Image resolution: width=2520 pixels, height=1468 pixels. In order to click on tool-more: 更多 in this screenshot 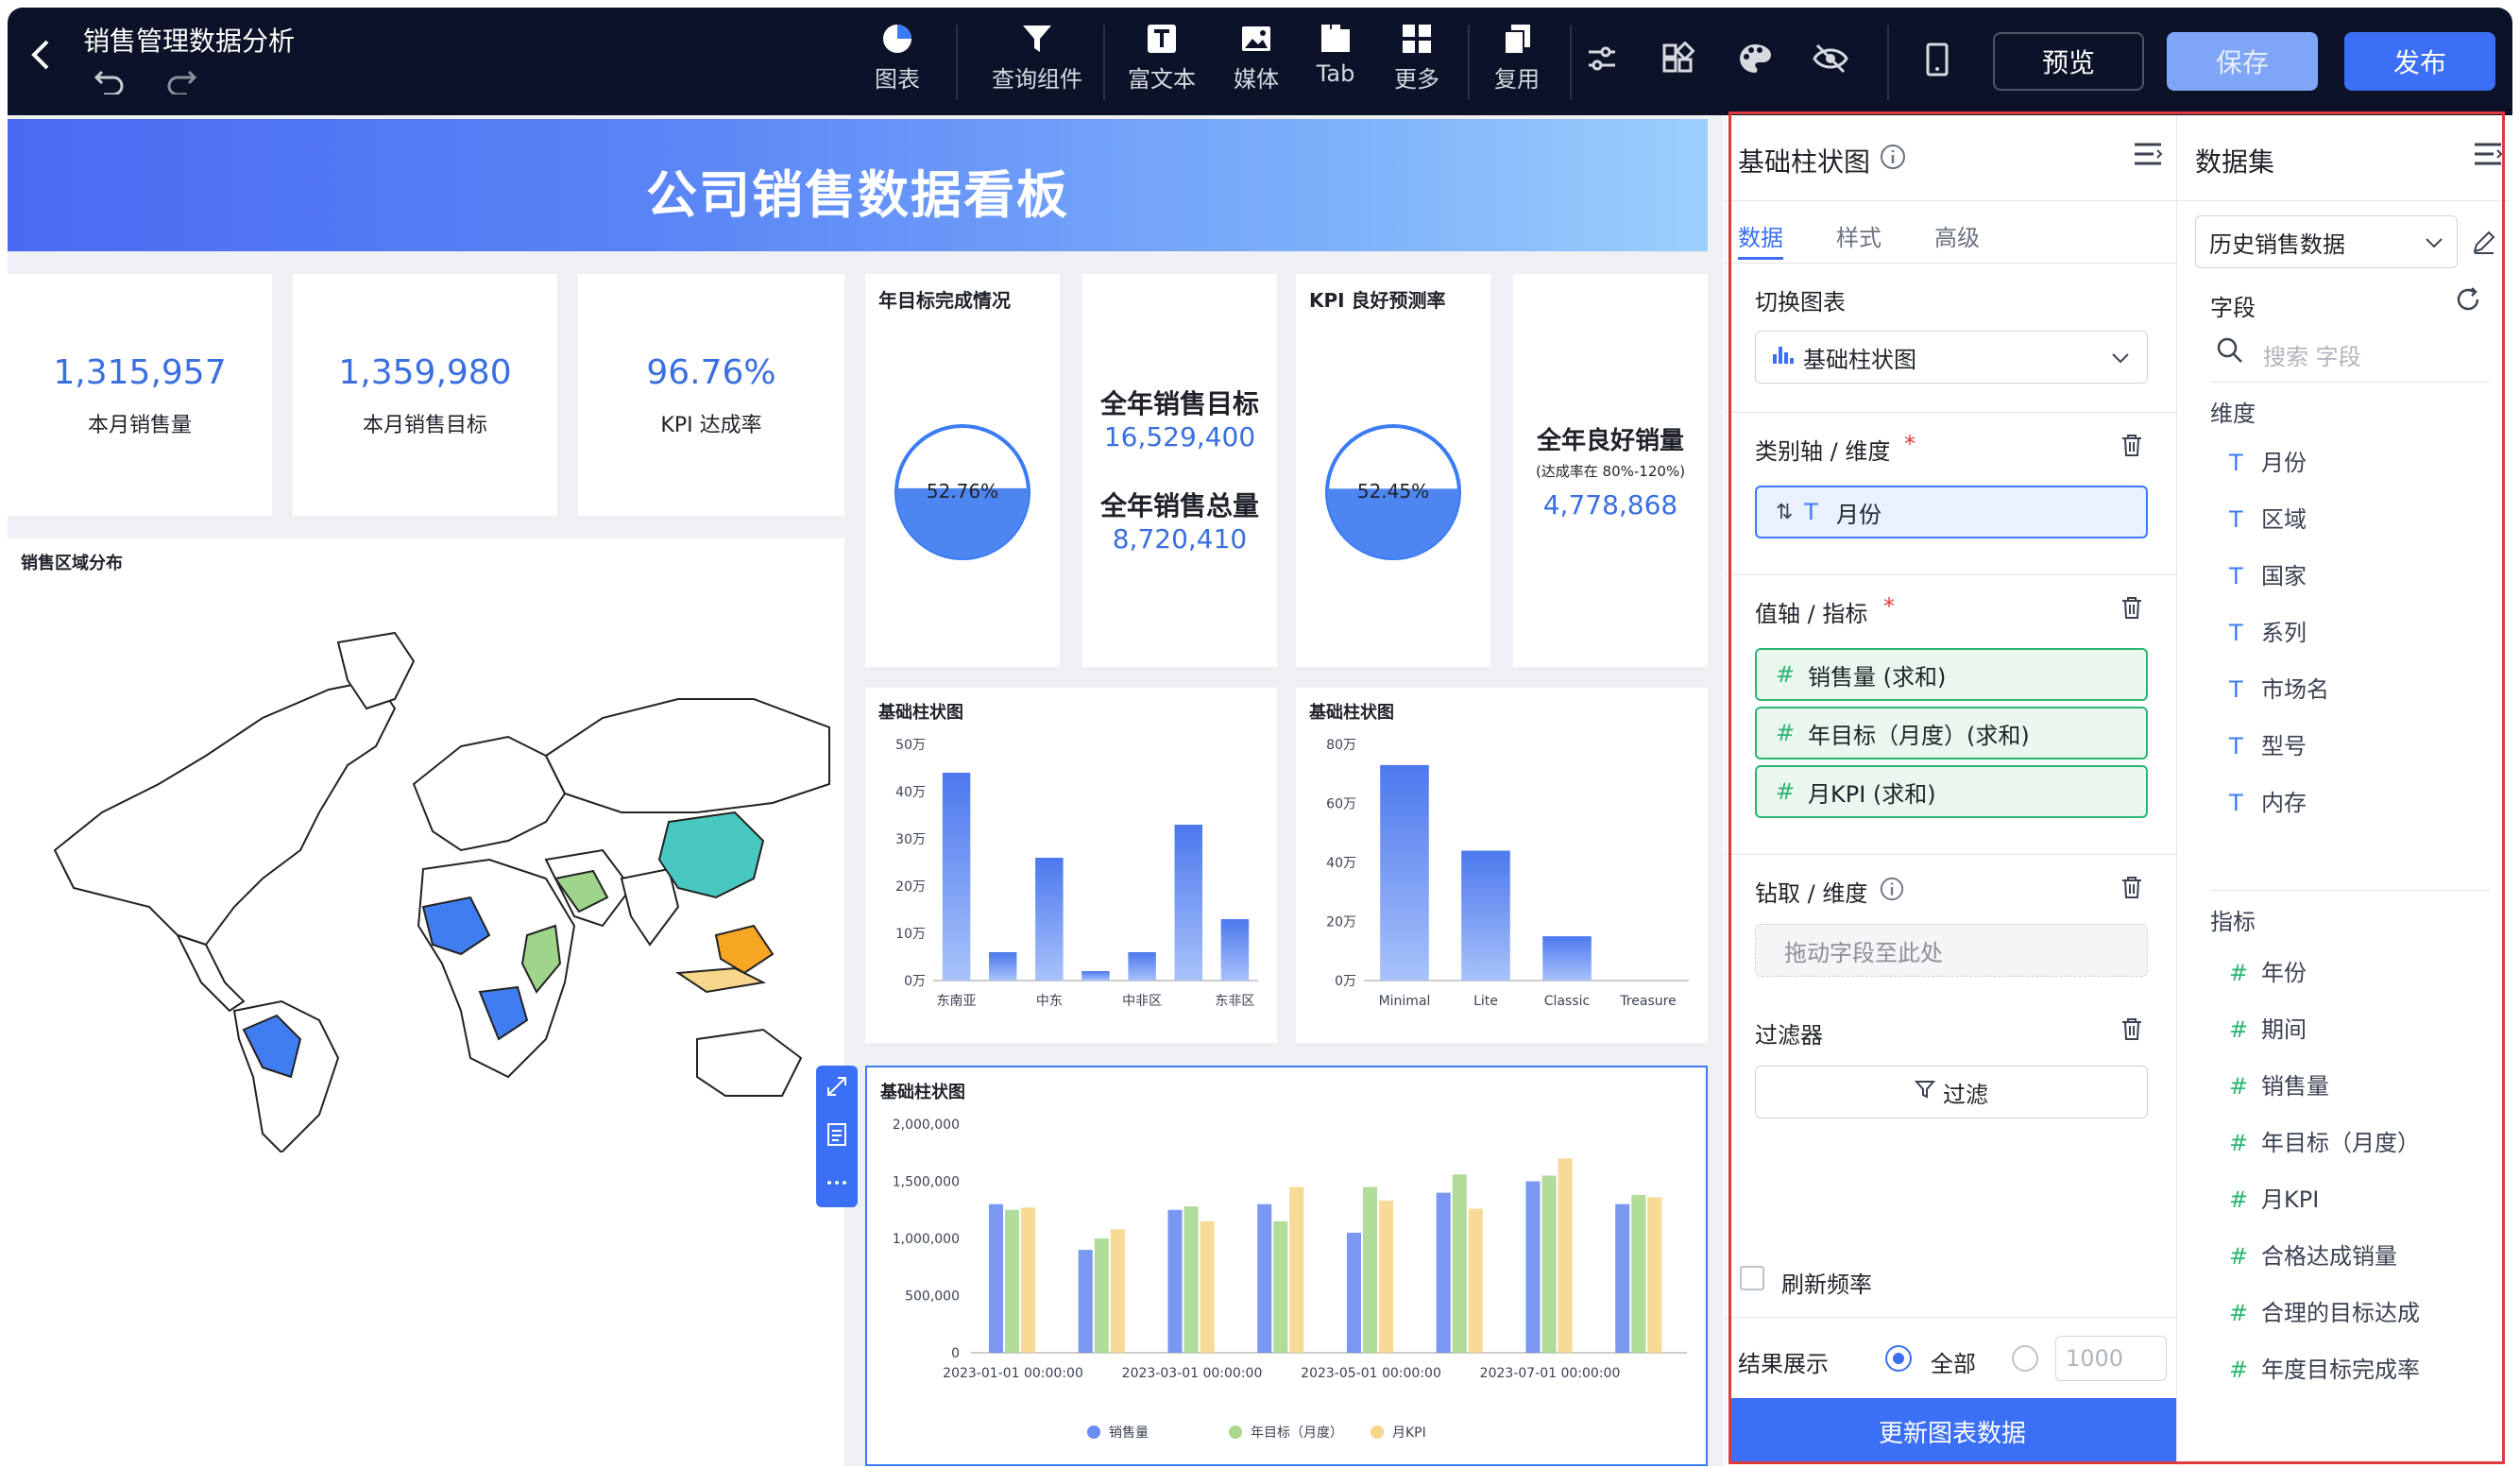, I will do `click(1417, 55)`.